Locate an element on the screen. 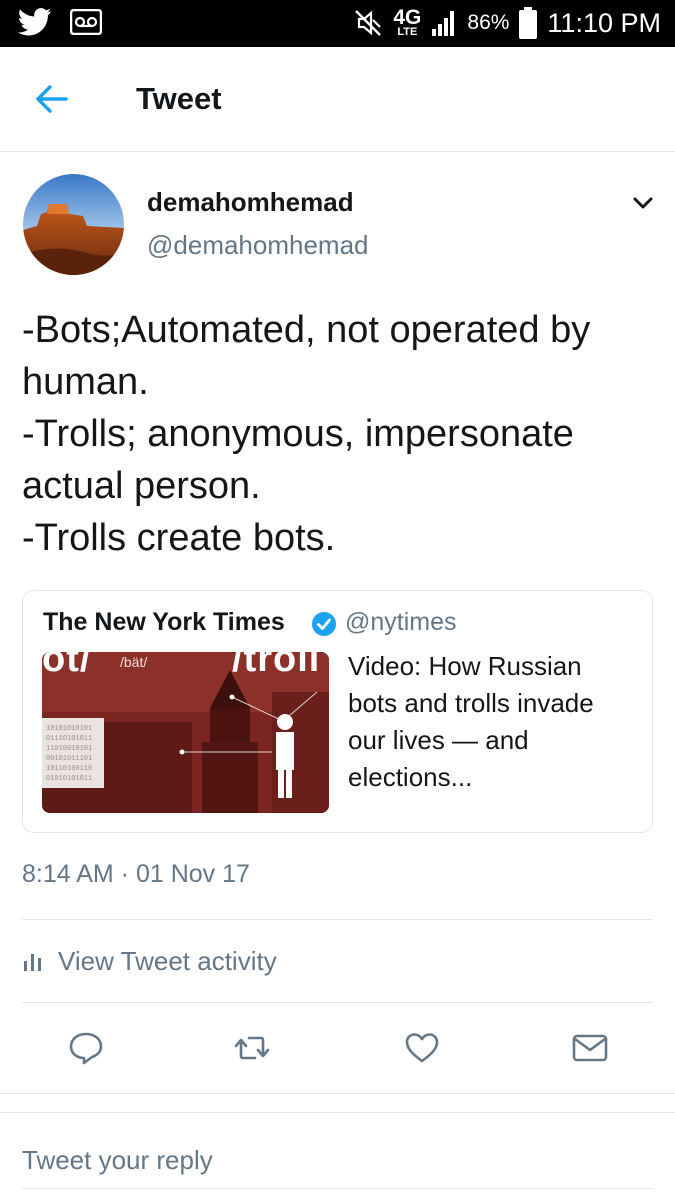 The width and height of the screenshot is (675, 1200). retweet-icon is located at coordinates (252, 1048).